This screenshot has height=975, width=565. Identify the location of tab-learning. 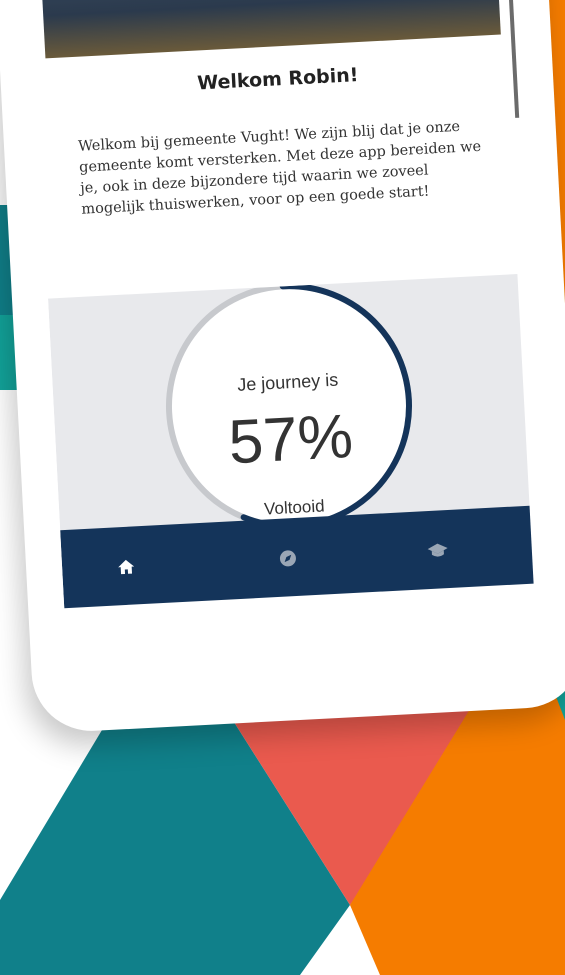
(438, 551).